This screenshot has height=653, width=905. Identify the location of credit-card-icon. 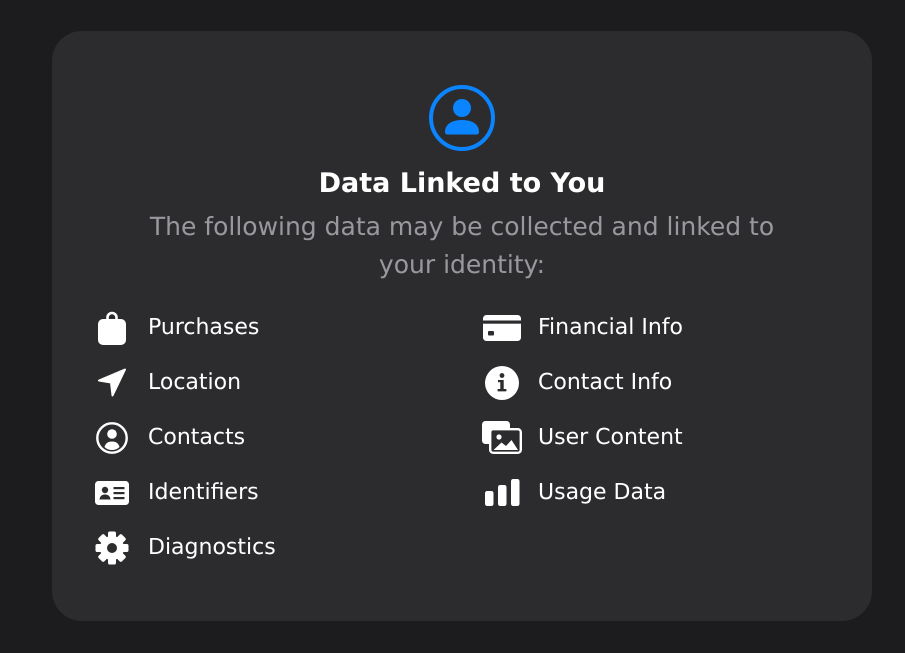
(502, 327).